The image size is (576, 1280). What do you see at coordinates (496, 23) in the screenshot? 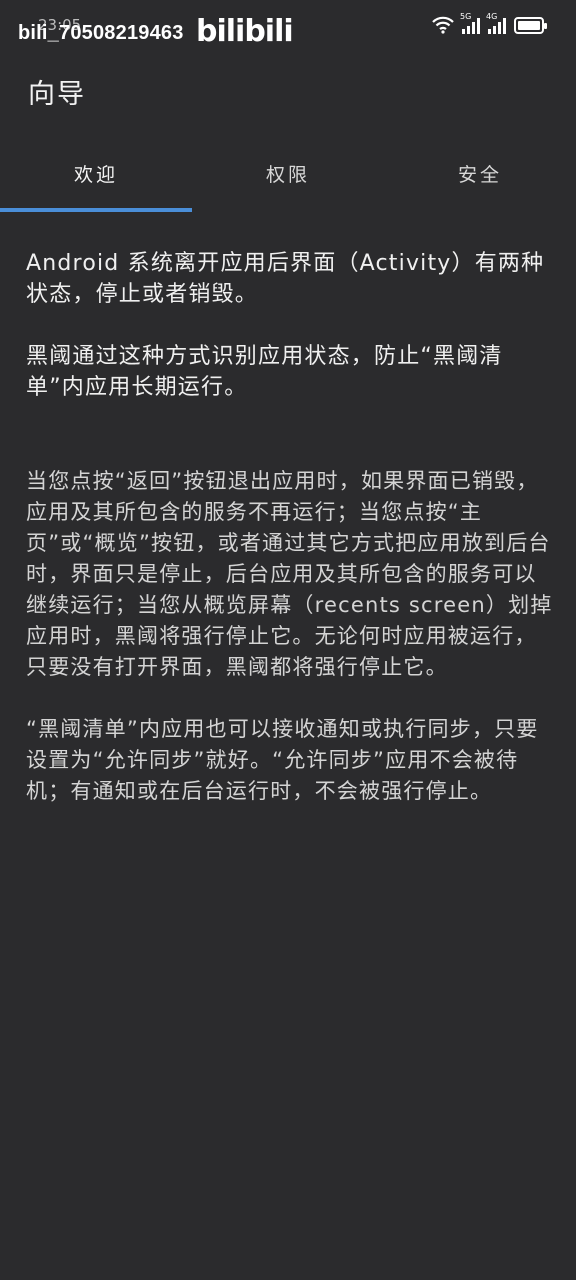
I see `signal-4g-icon: 4G` at bounding box center [496, 23].